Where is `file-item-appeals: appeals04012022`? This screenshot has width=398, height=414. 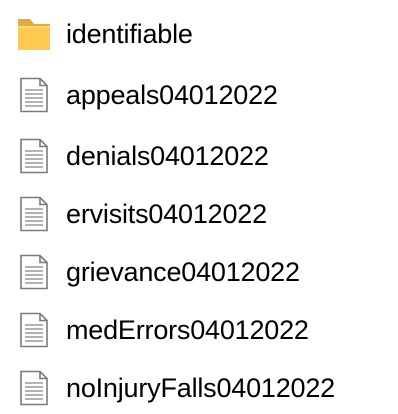 file-item-appeals: appeals04012022 is located at coordinates (199, 95).